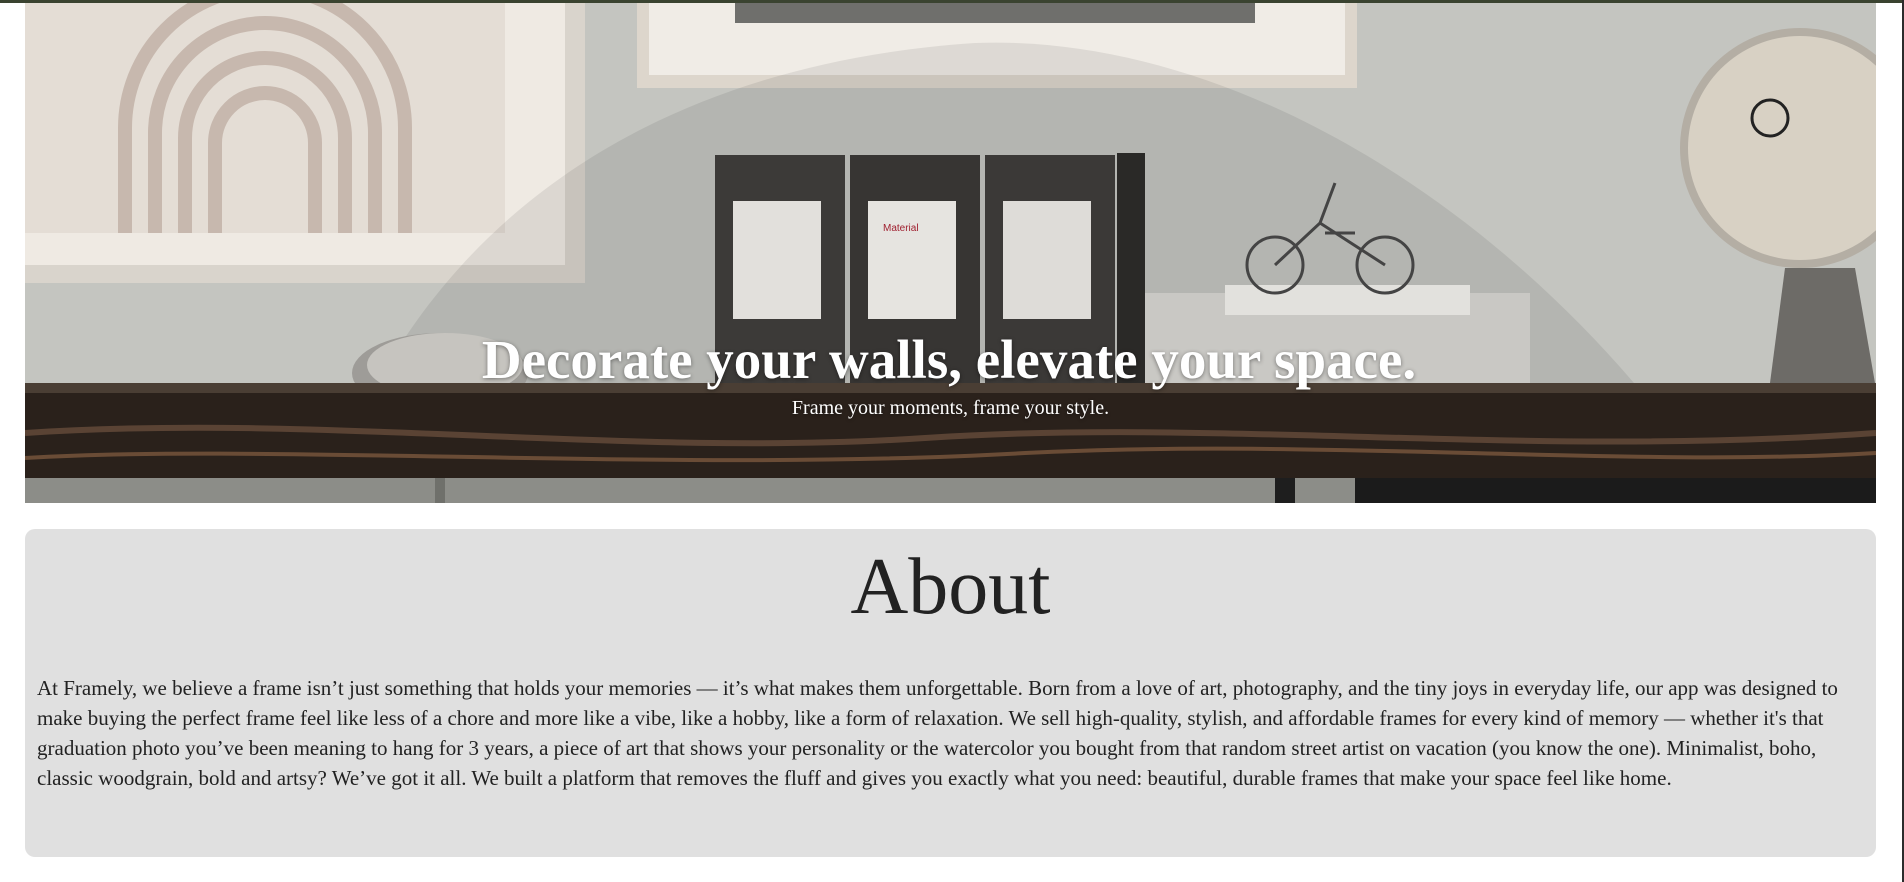 The image size is (1904, 882). What do you see at coordinates (901, 228) in the screenshot?
I see `svg-text: Material` at bounding box center [901, 228].